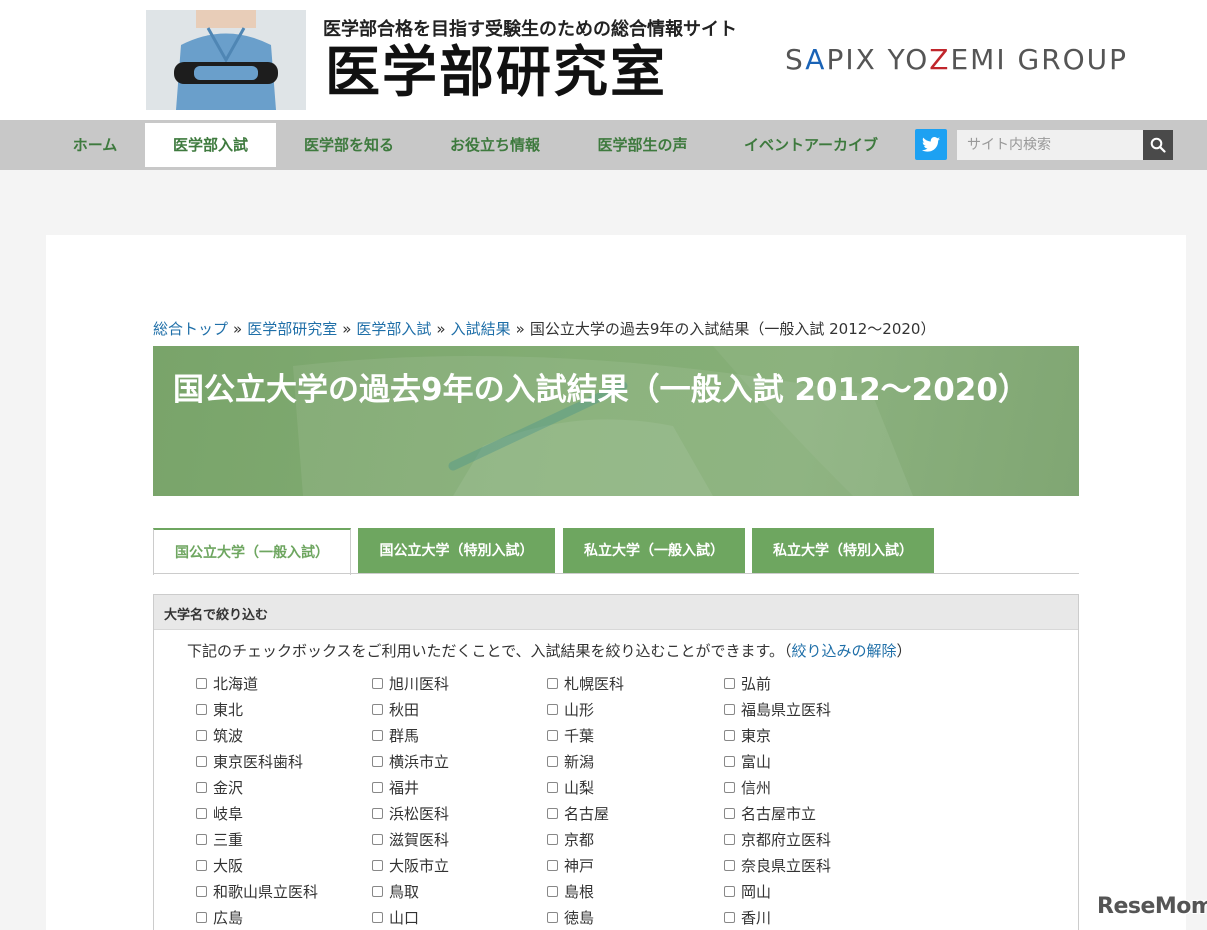 This screenshot has height=930, width=1207. I want to click on university-checkbox-item: 札幌医科, so click(585, 683).